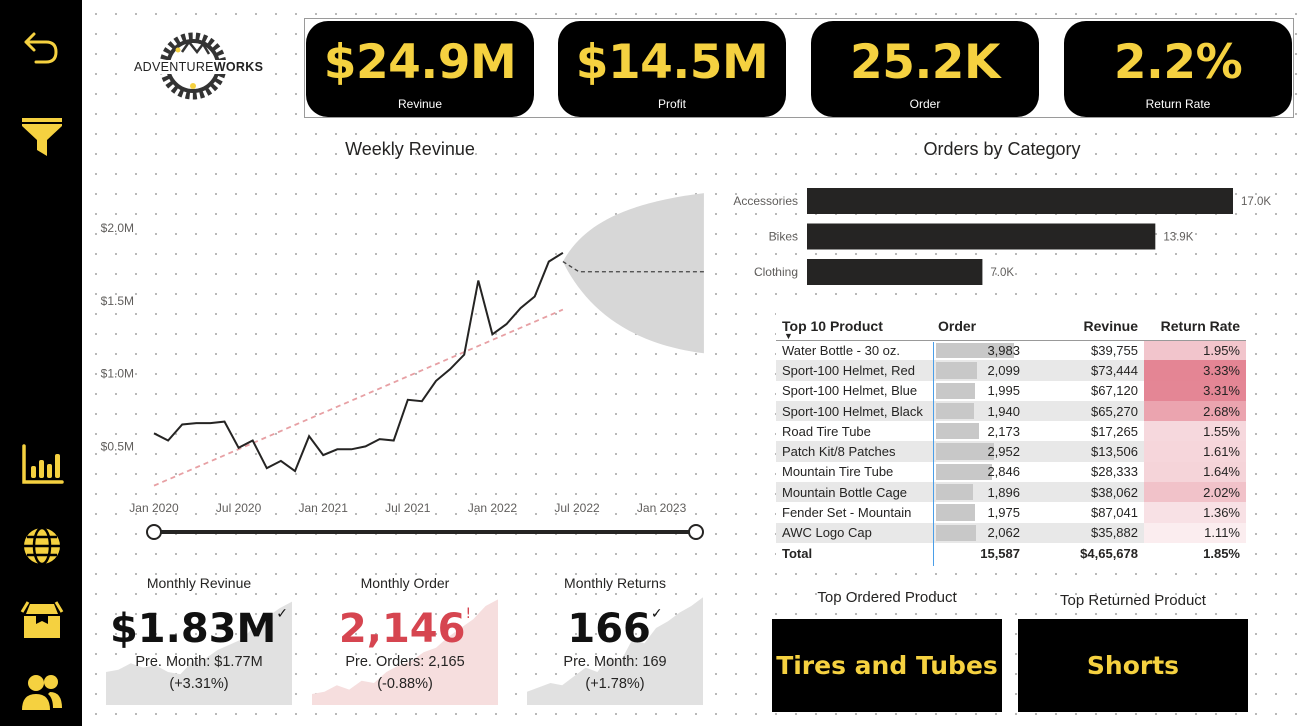 The image size is (1300, 726). Describe the element at coordinates (1085, 451) in the screenshot. I see `revenue-cell: $13,506` at that location.